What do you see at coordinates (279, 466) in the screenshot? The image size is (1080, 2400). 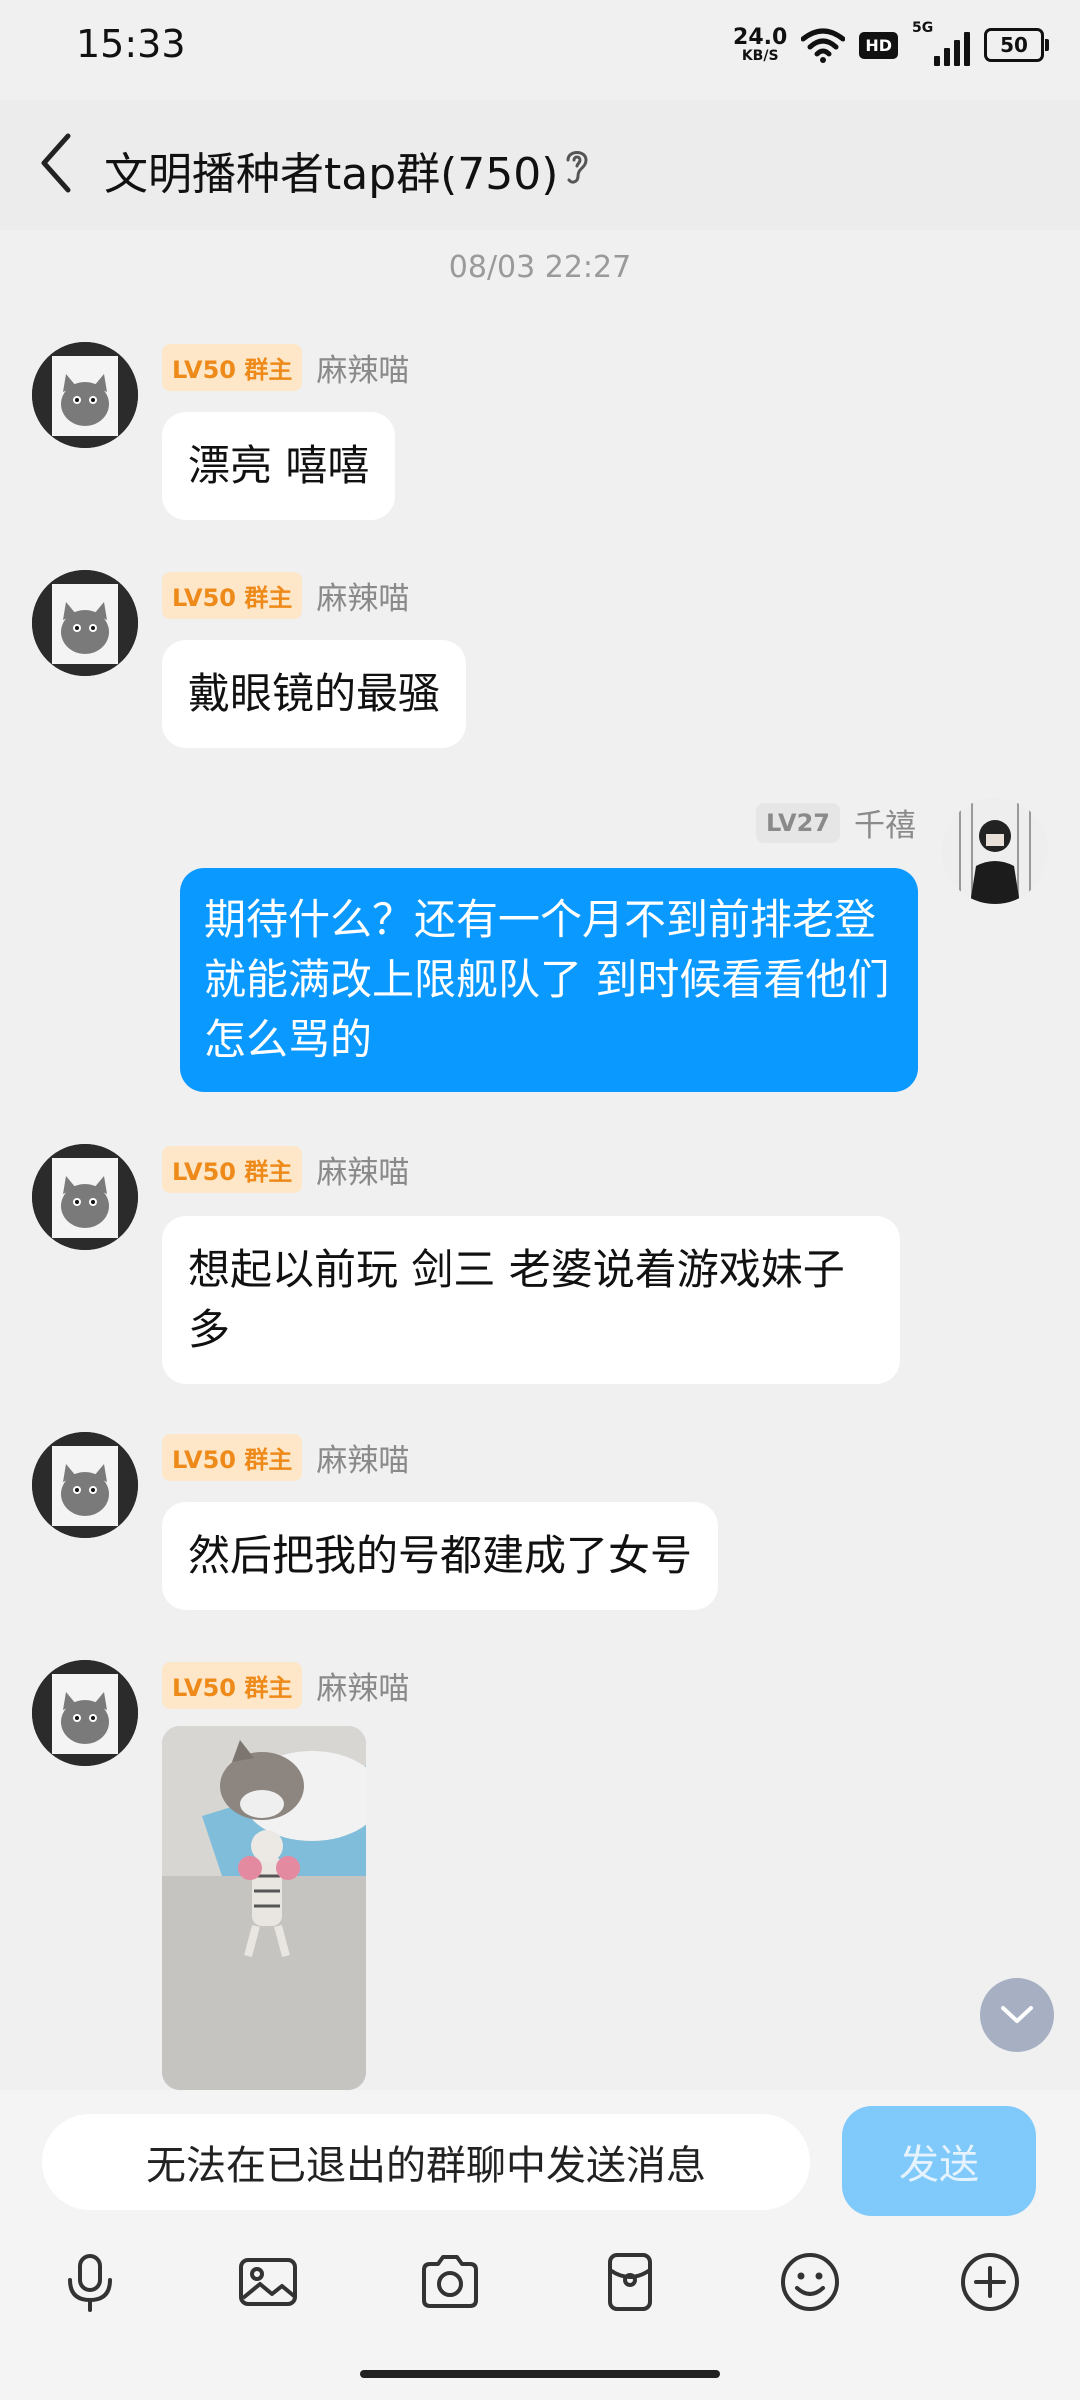 I see `message-bubble: 漂亮 嘻嘻` at bounding box center [279, 466].